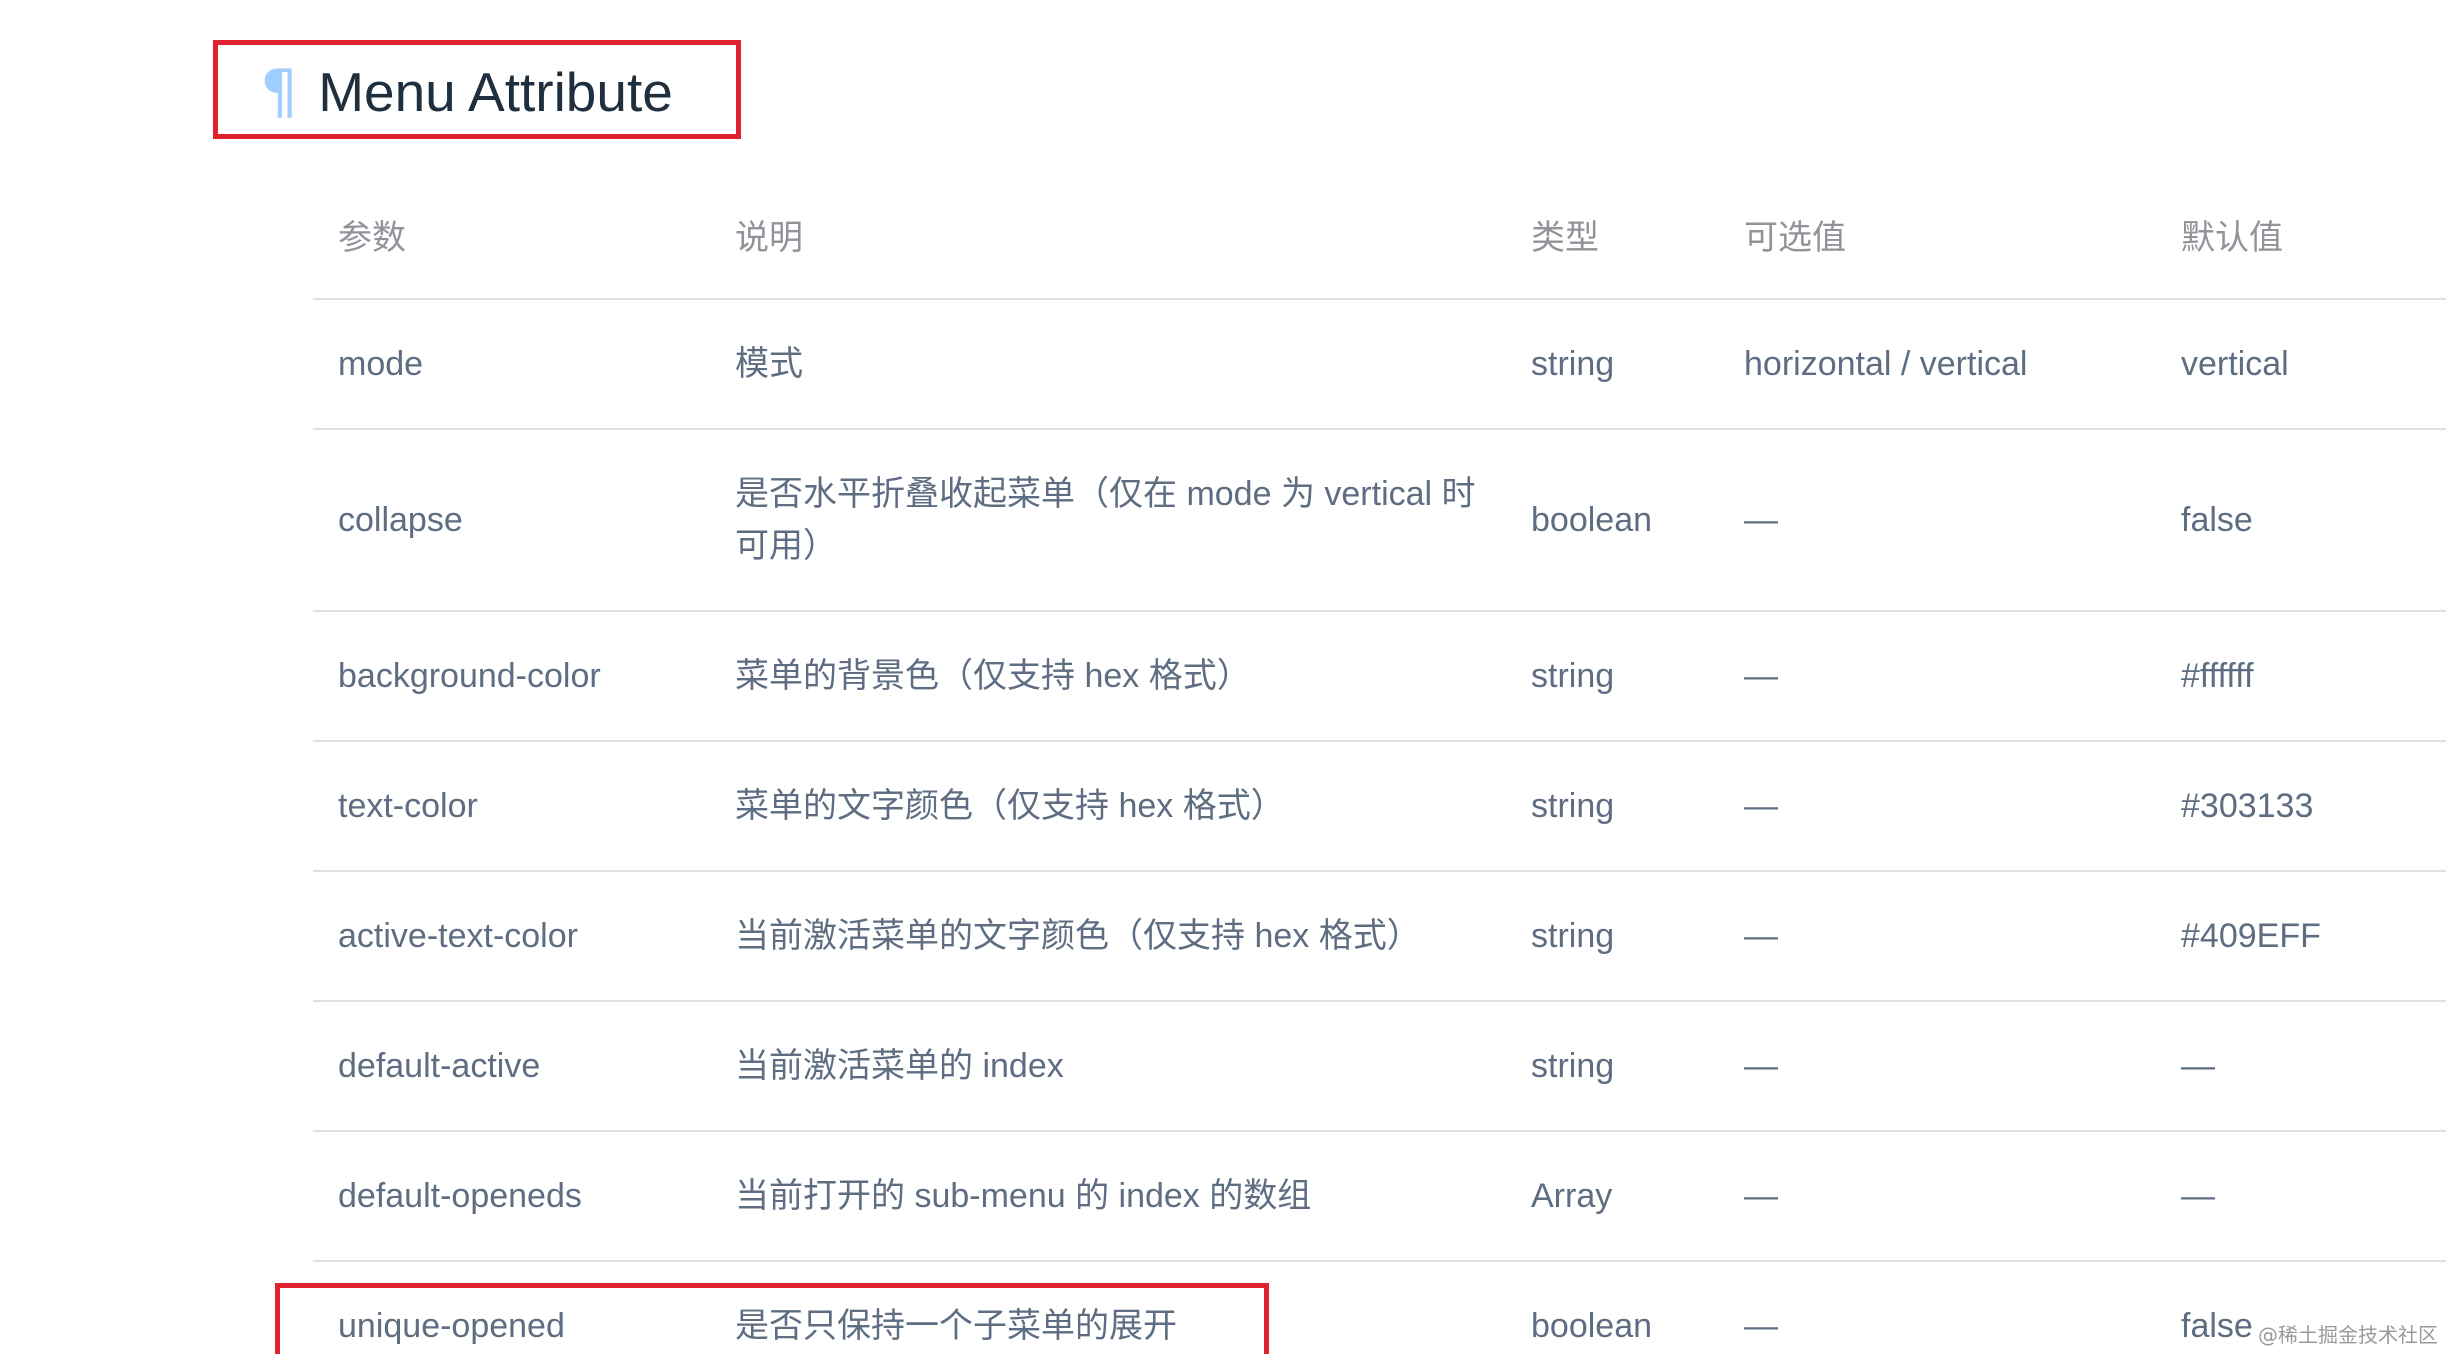 This screenshot has height=1354, width=2446. What do you see at coordinates (2348, 1335) in the screenshot?
I see `watermark: @稀土掘金技术社区` at bounding box center [2348, 1335].